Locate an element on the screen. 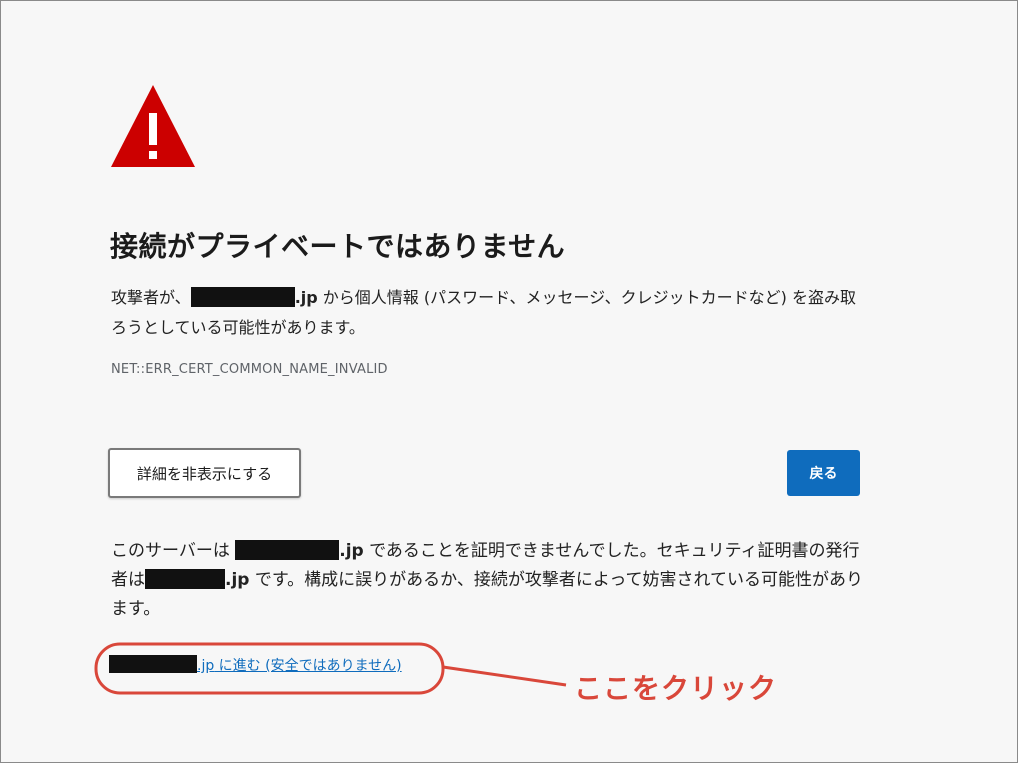 The image size is (1018, 763). description-prefix: 攻撃者が、 is located at coordinates (151, 297).